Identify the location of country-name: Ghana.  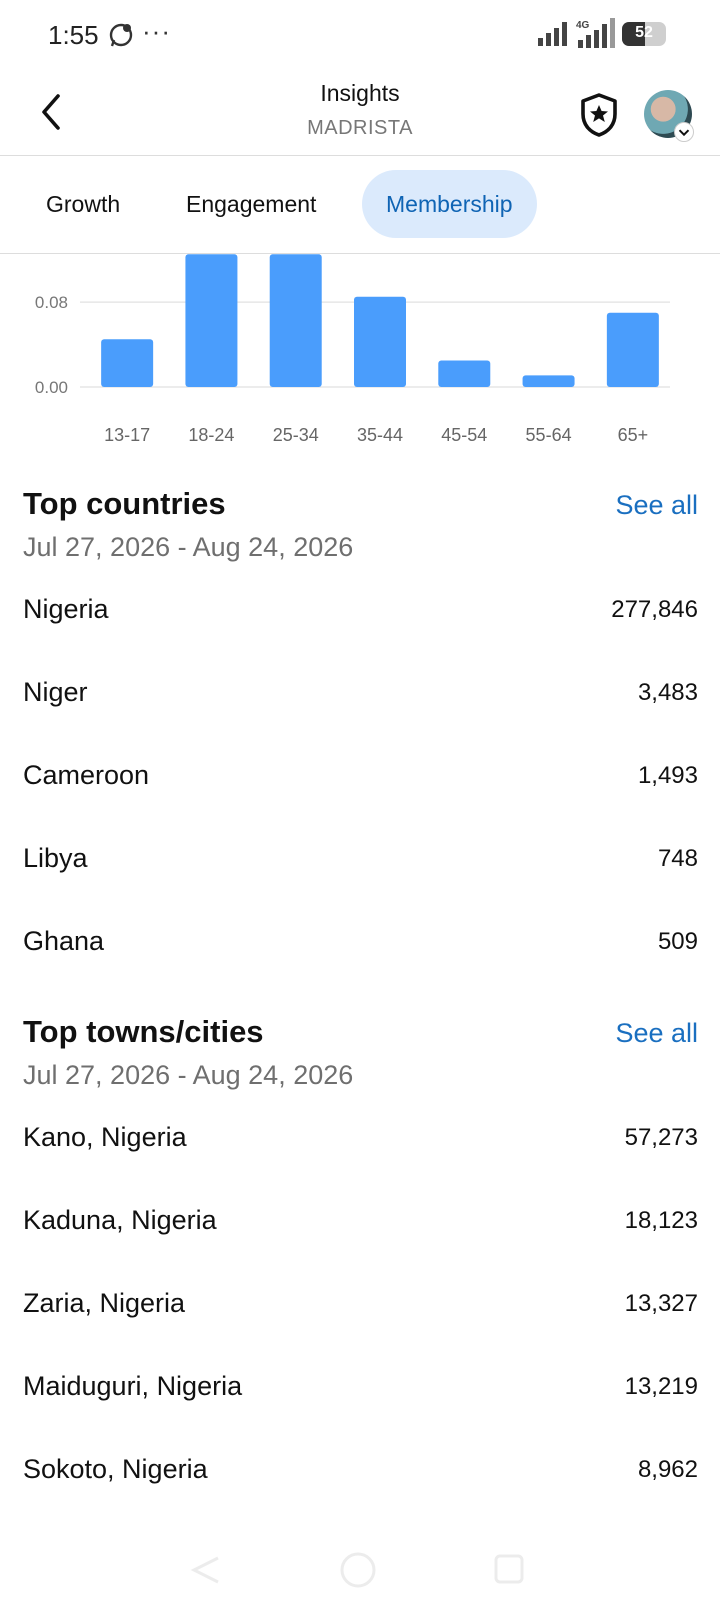
(64, 941).